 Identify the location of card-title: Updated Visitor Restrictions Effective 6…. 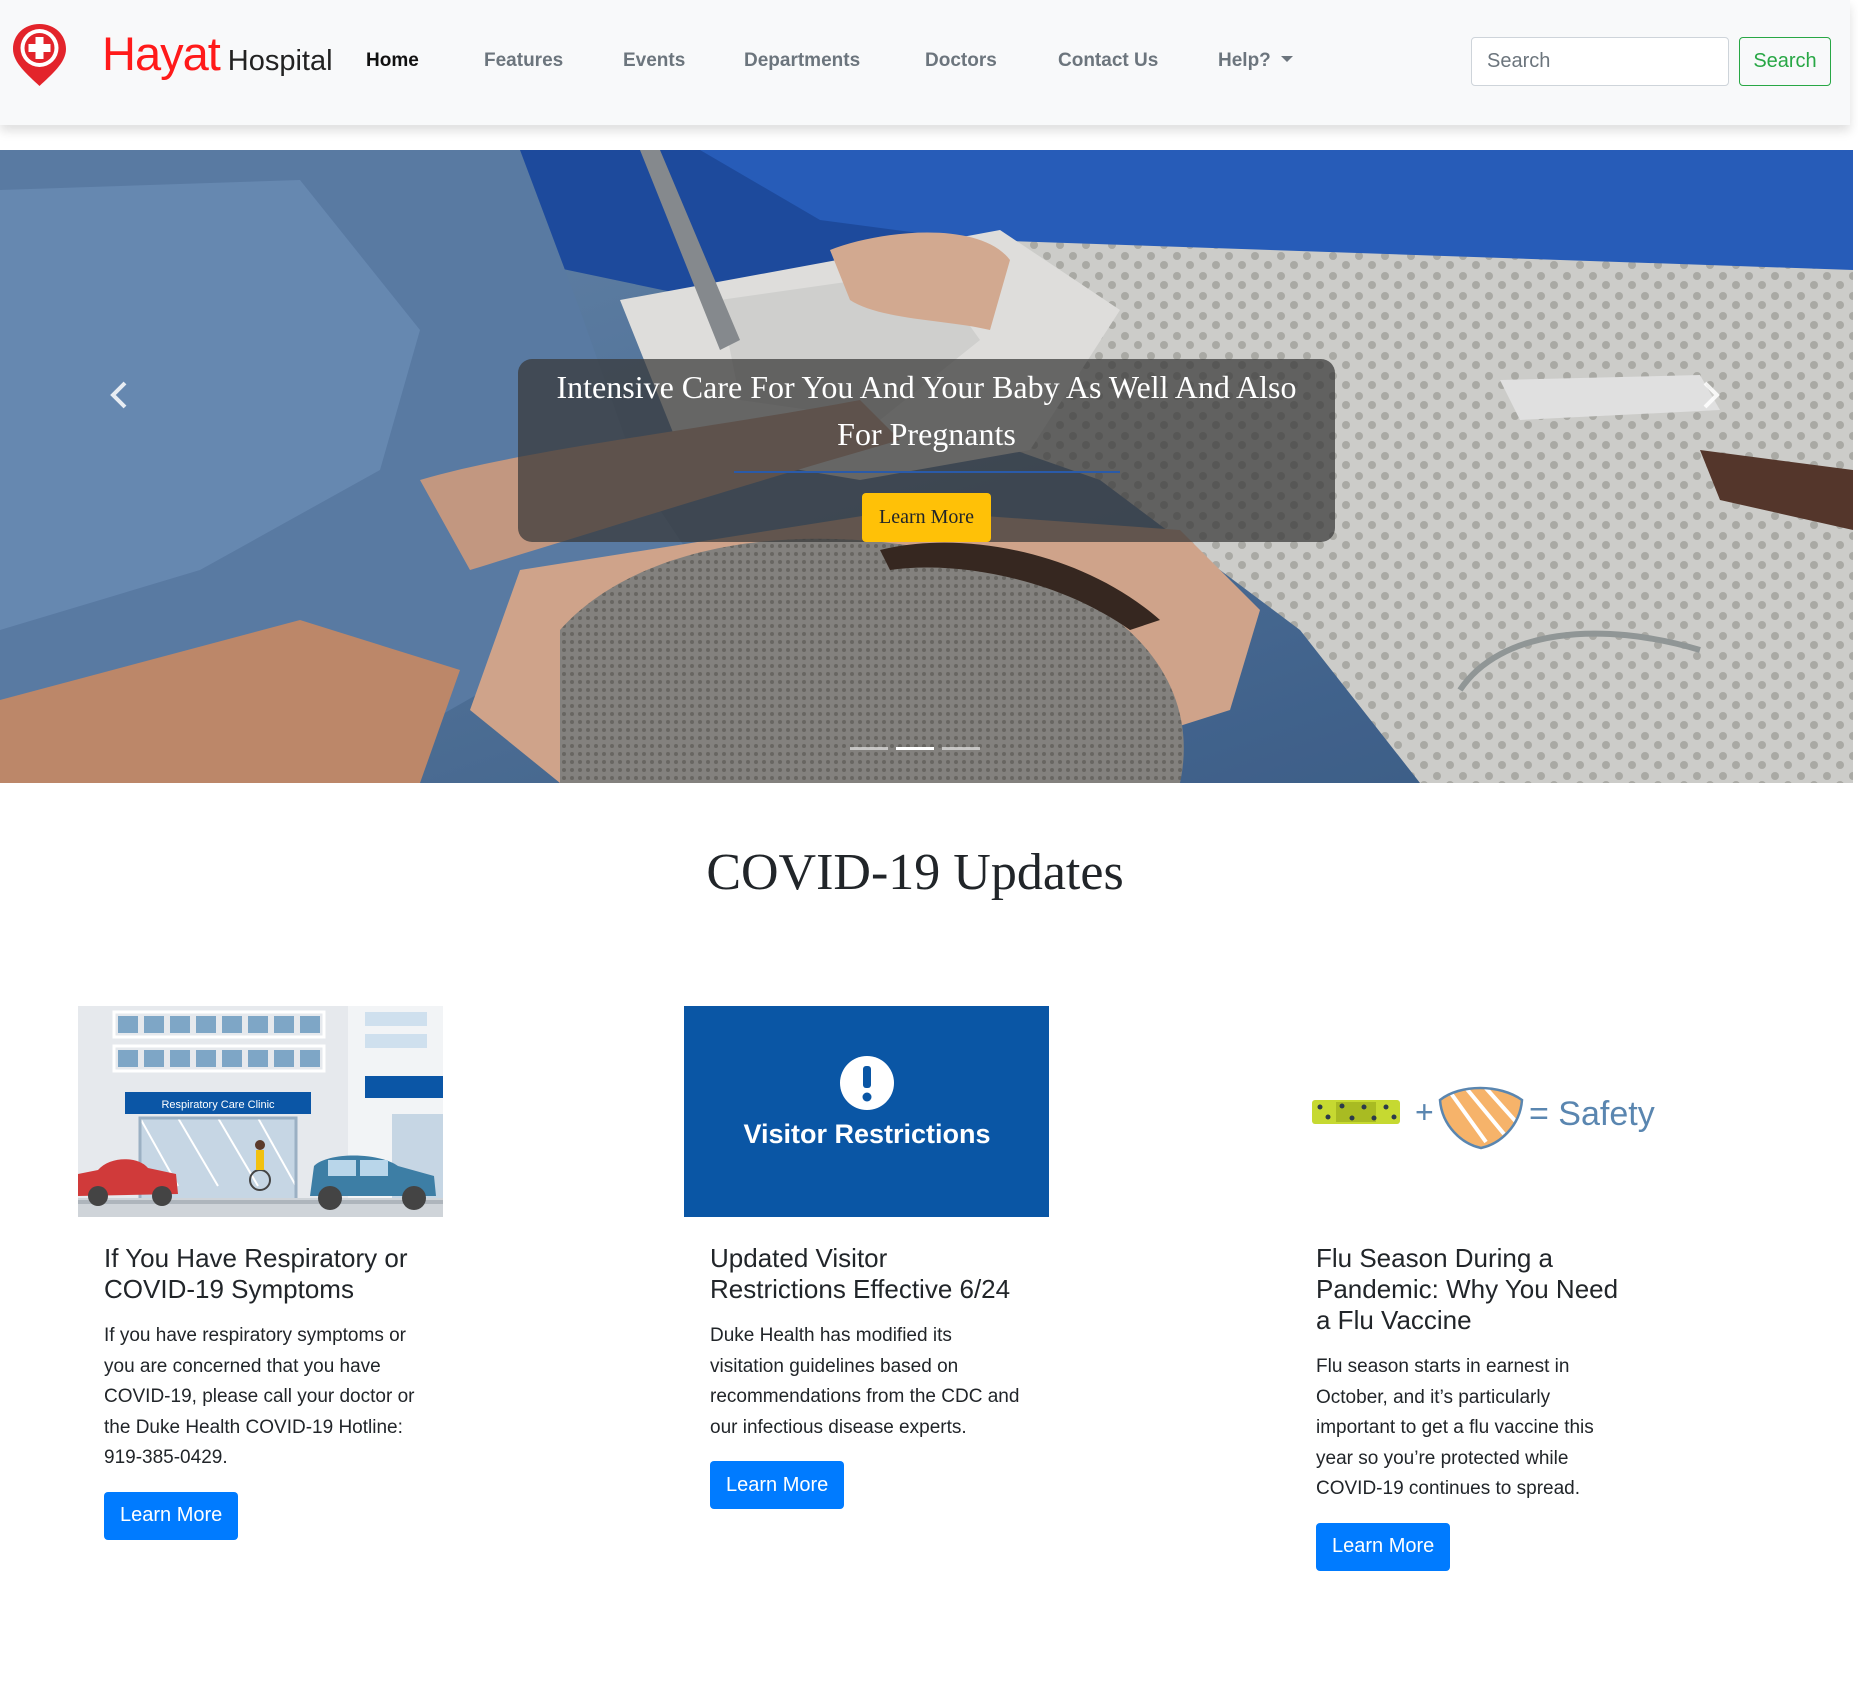
(860, 1273).